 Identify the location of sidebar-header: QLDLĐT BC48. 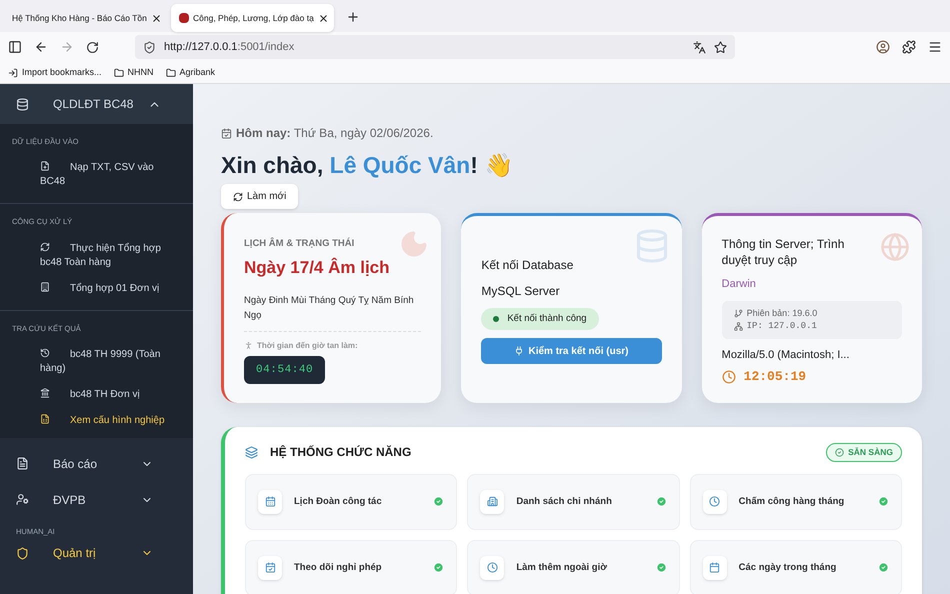
(96, 104).